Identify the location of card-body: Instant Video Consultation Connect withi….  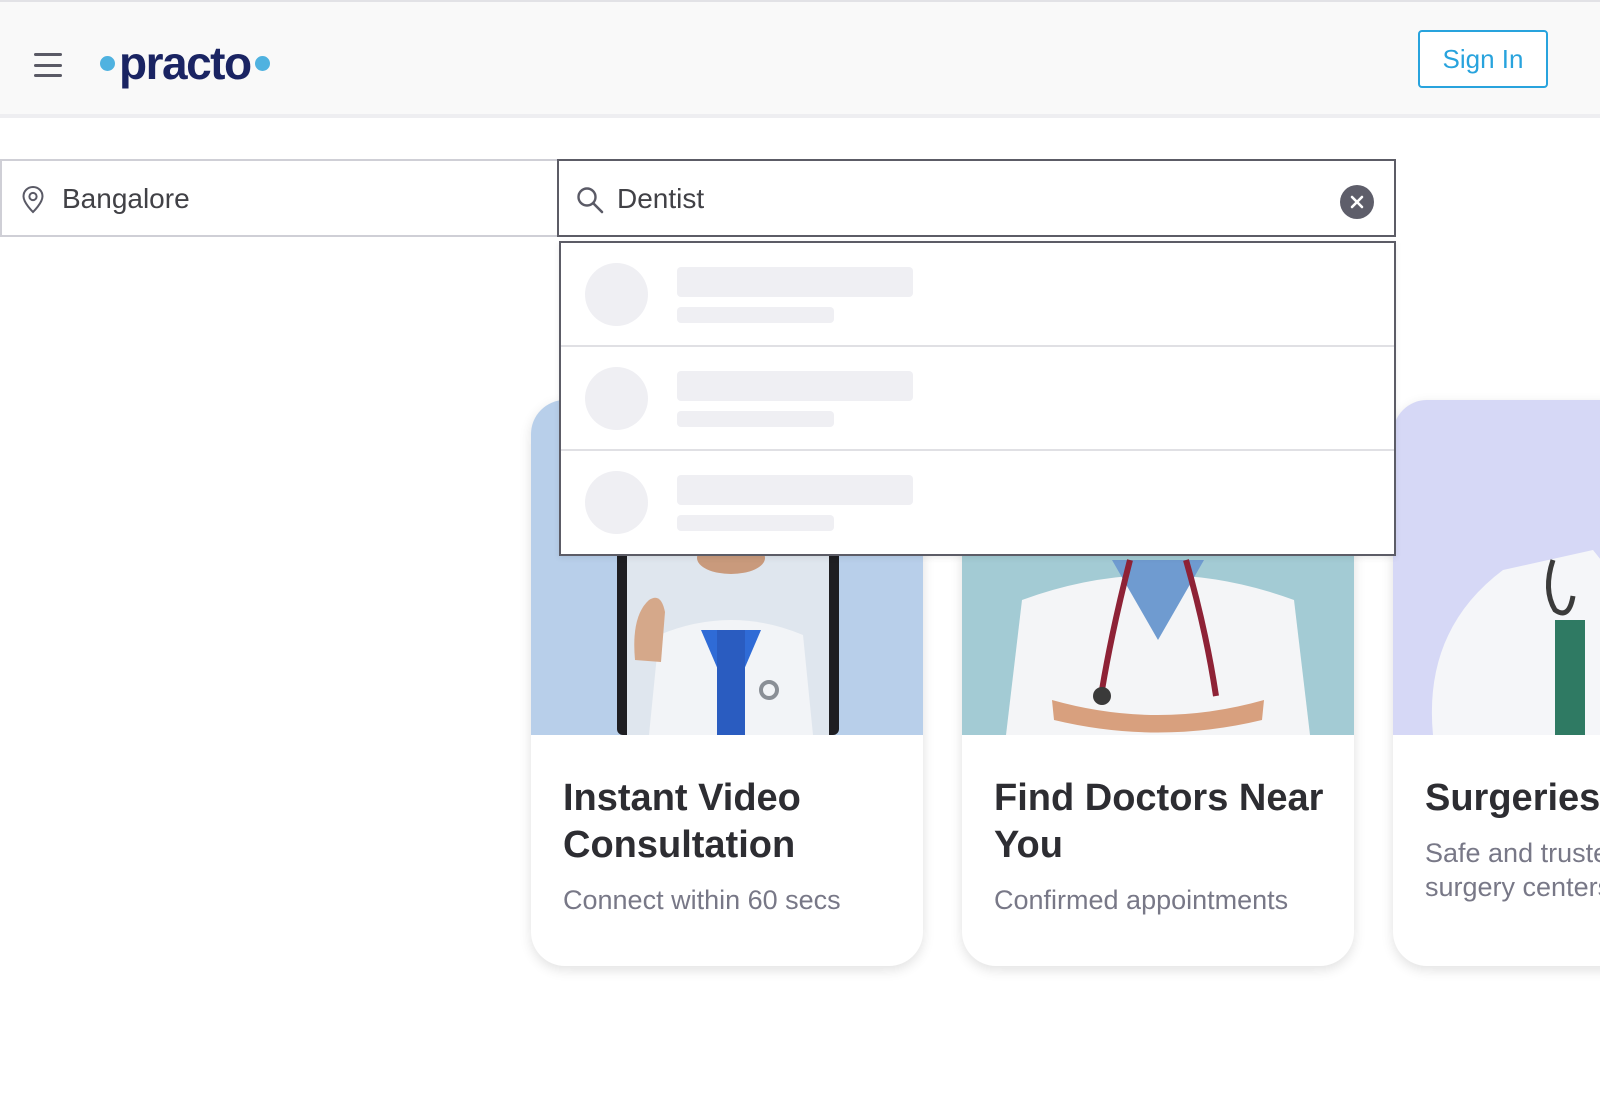
(733, 846).